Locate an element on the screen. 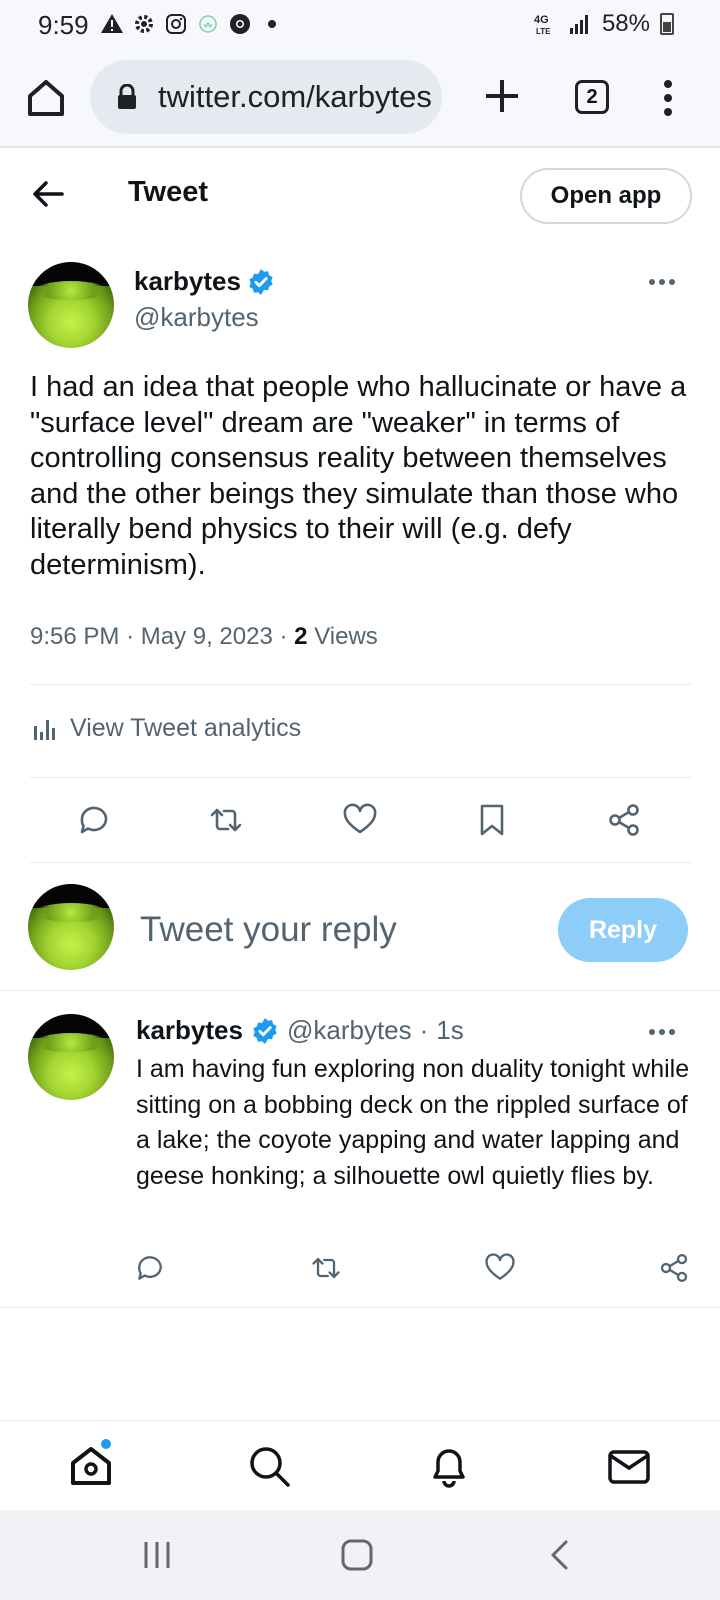 The image size is (720, 1600). tweet-time: 9:56 PM is located at coordinates (74, 636).